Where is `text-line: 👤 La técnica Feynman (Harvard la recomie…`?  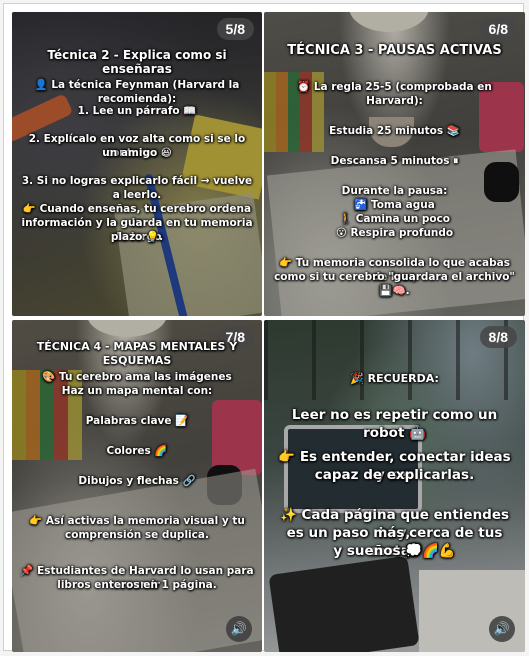
text-line: 👤 La técnica Feynman (Harvard la recomie… is located at coordinates (137, 92).